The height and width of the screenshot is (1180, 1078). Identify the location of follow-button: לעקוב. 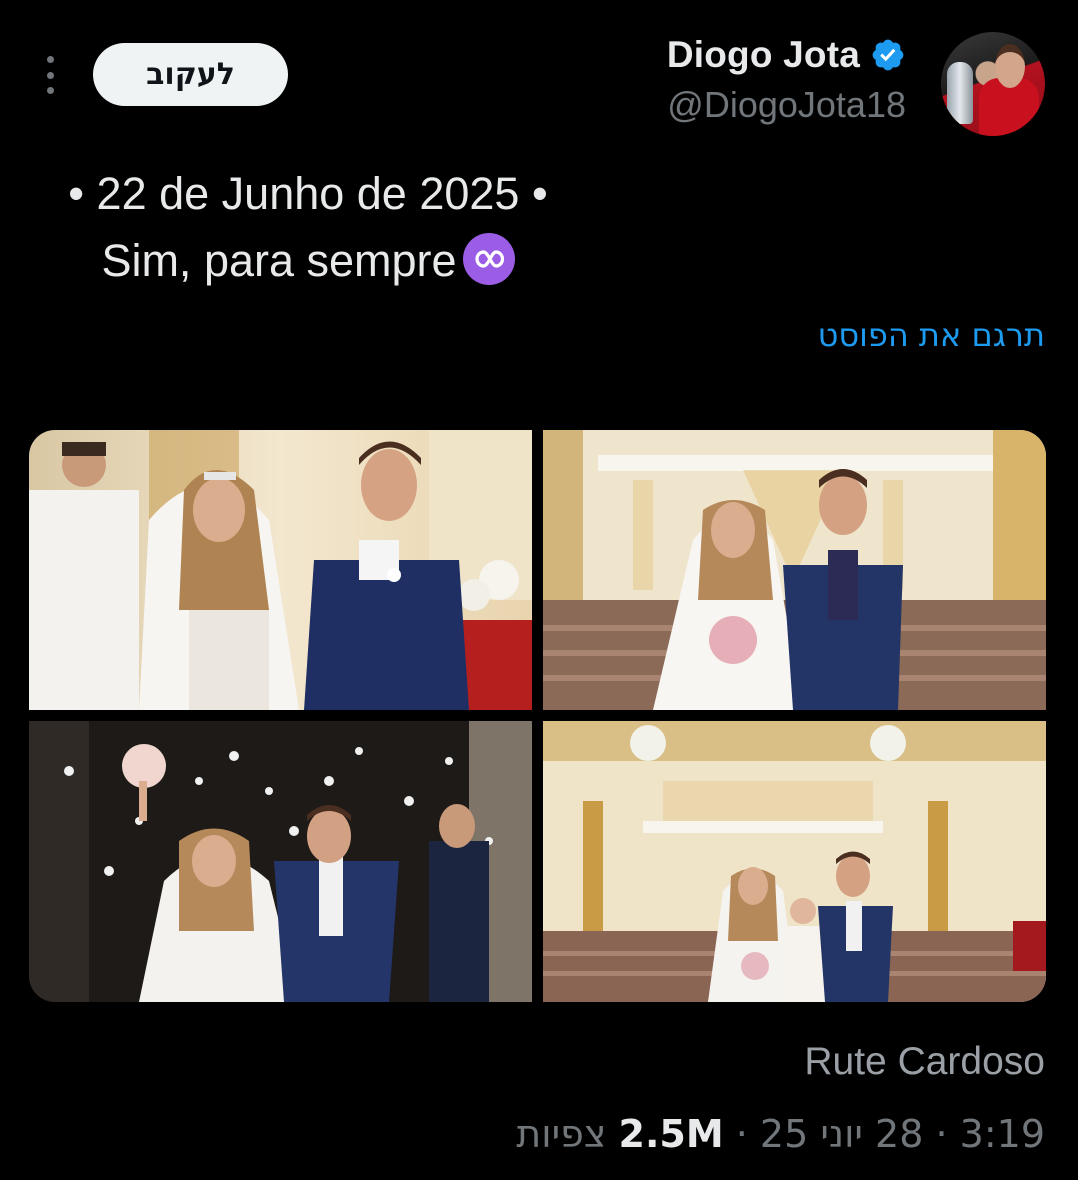
(190, 74).